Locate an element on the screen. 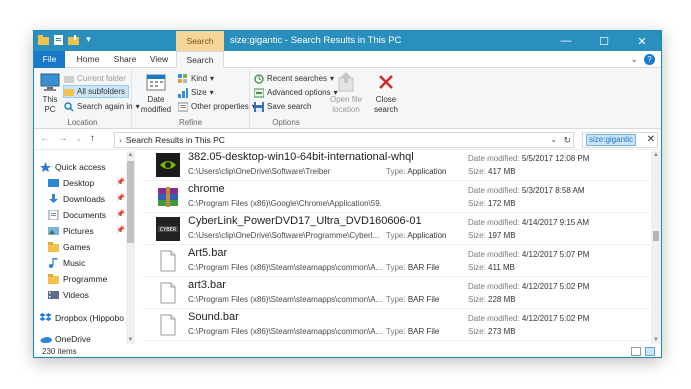 The height and width of the screenshot is (389, 691). quick-access-item: Quick access is located at coordinates (73, 167).